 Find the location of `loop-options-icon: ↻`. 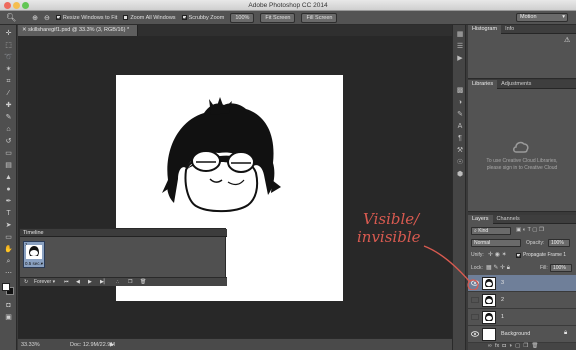

loop-options-icon: ↻ is located at coordinates (26, 282).